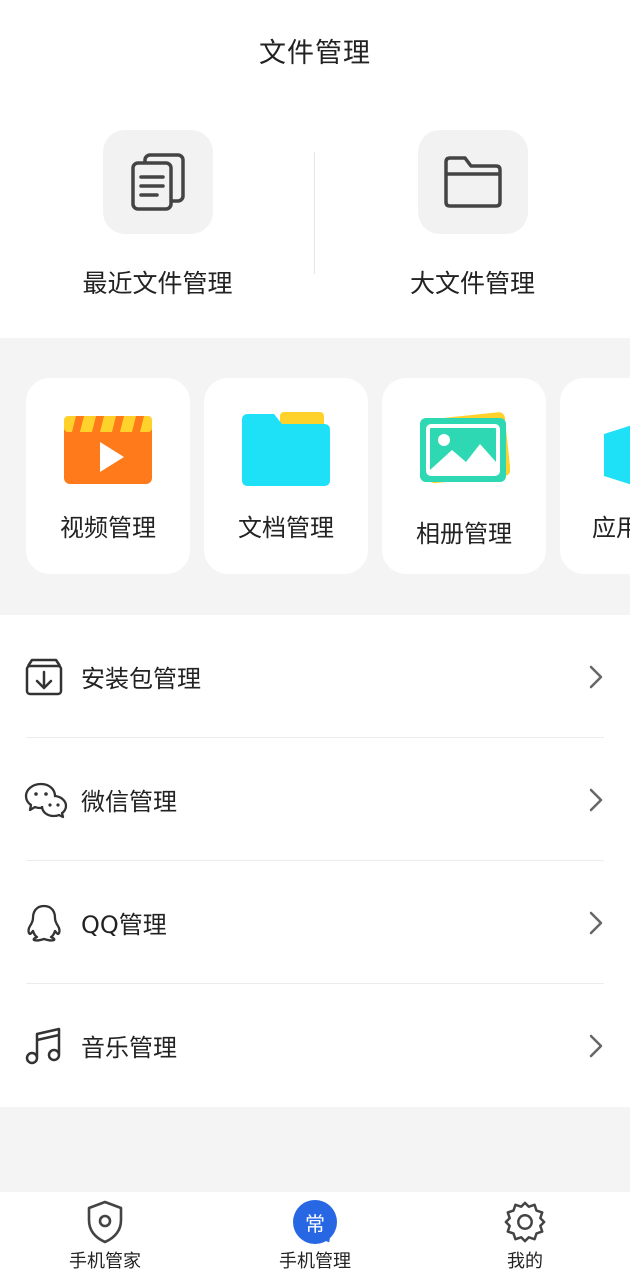  Describe the element at coordinates (129, 802) in the screenshot. I see `list-item-label: 微信管理` at that location.